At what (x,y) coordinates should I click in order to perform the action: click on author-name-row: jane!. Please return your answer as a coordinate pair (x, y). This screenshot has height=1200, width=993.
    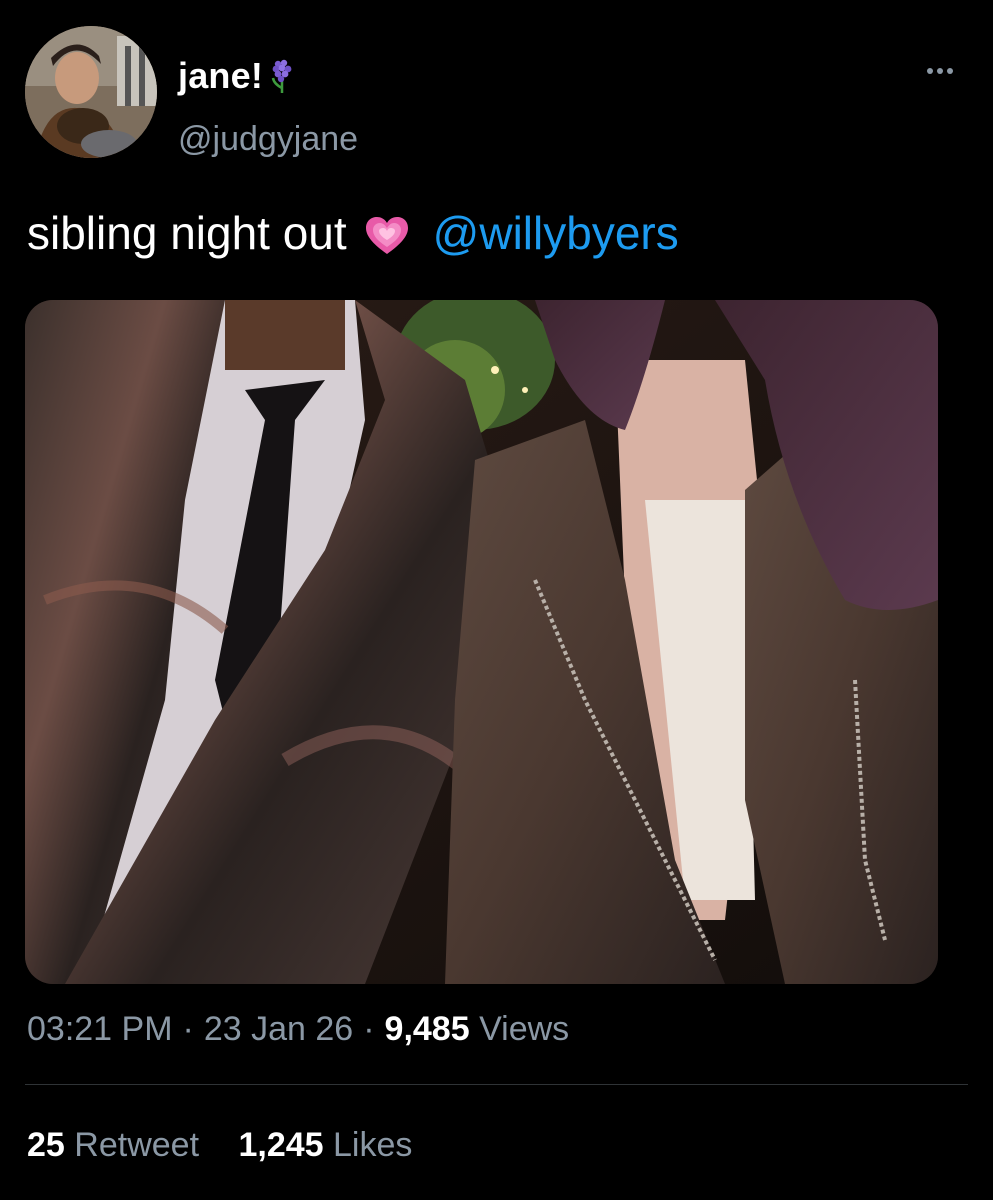
    Looking at the image, I should click on (236, 76).